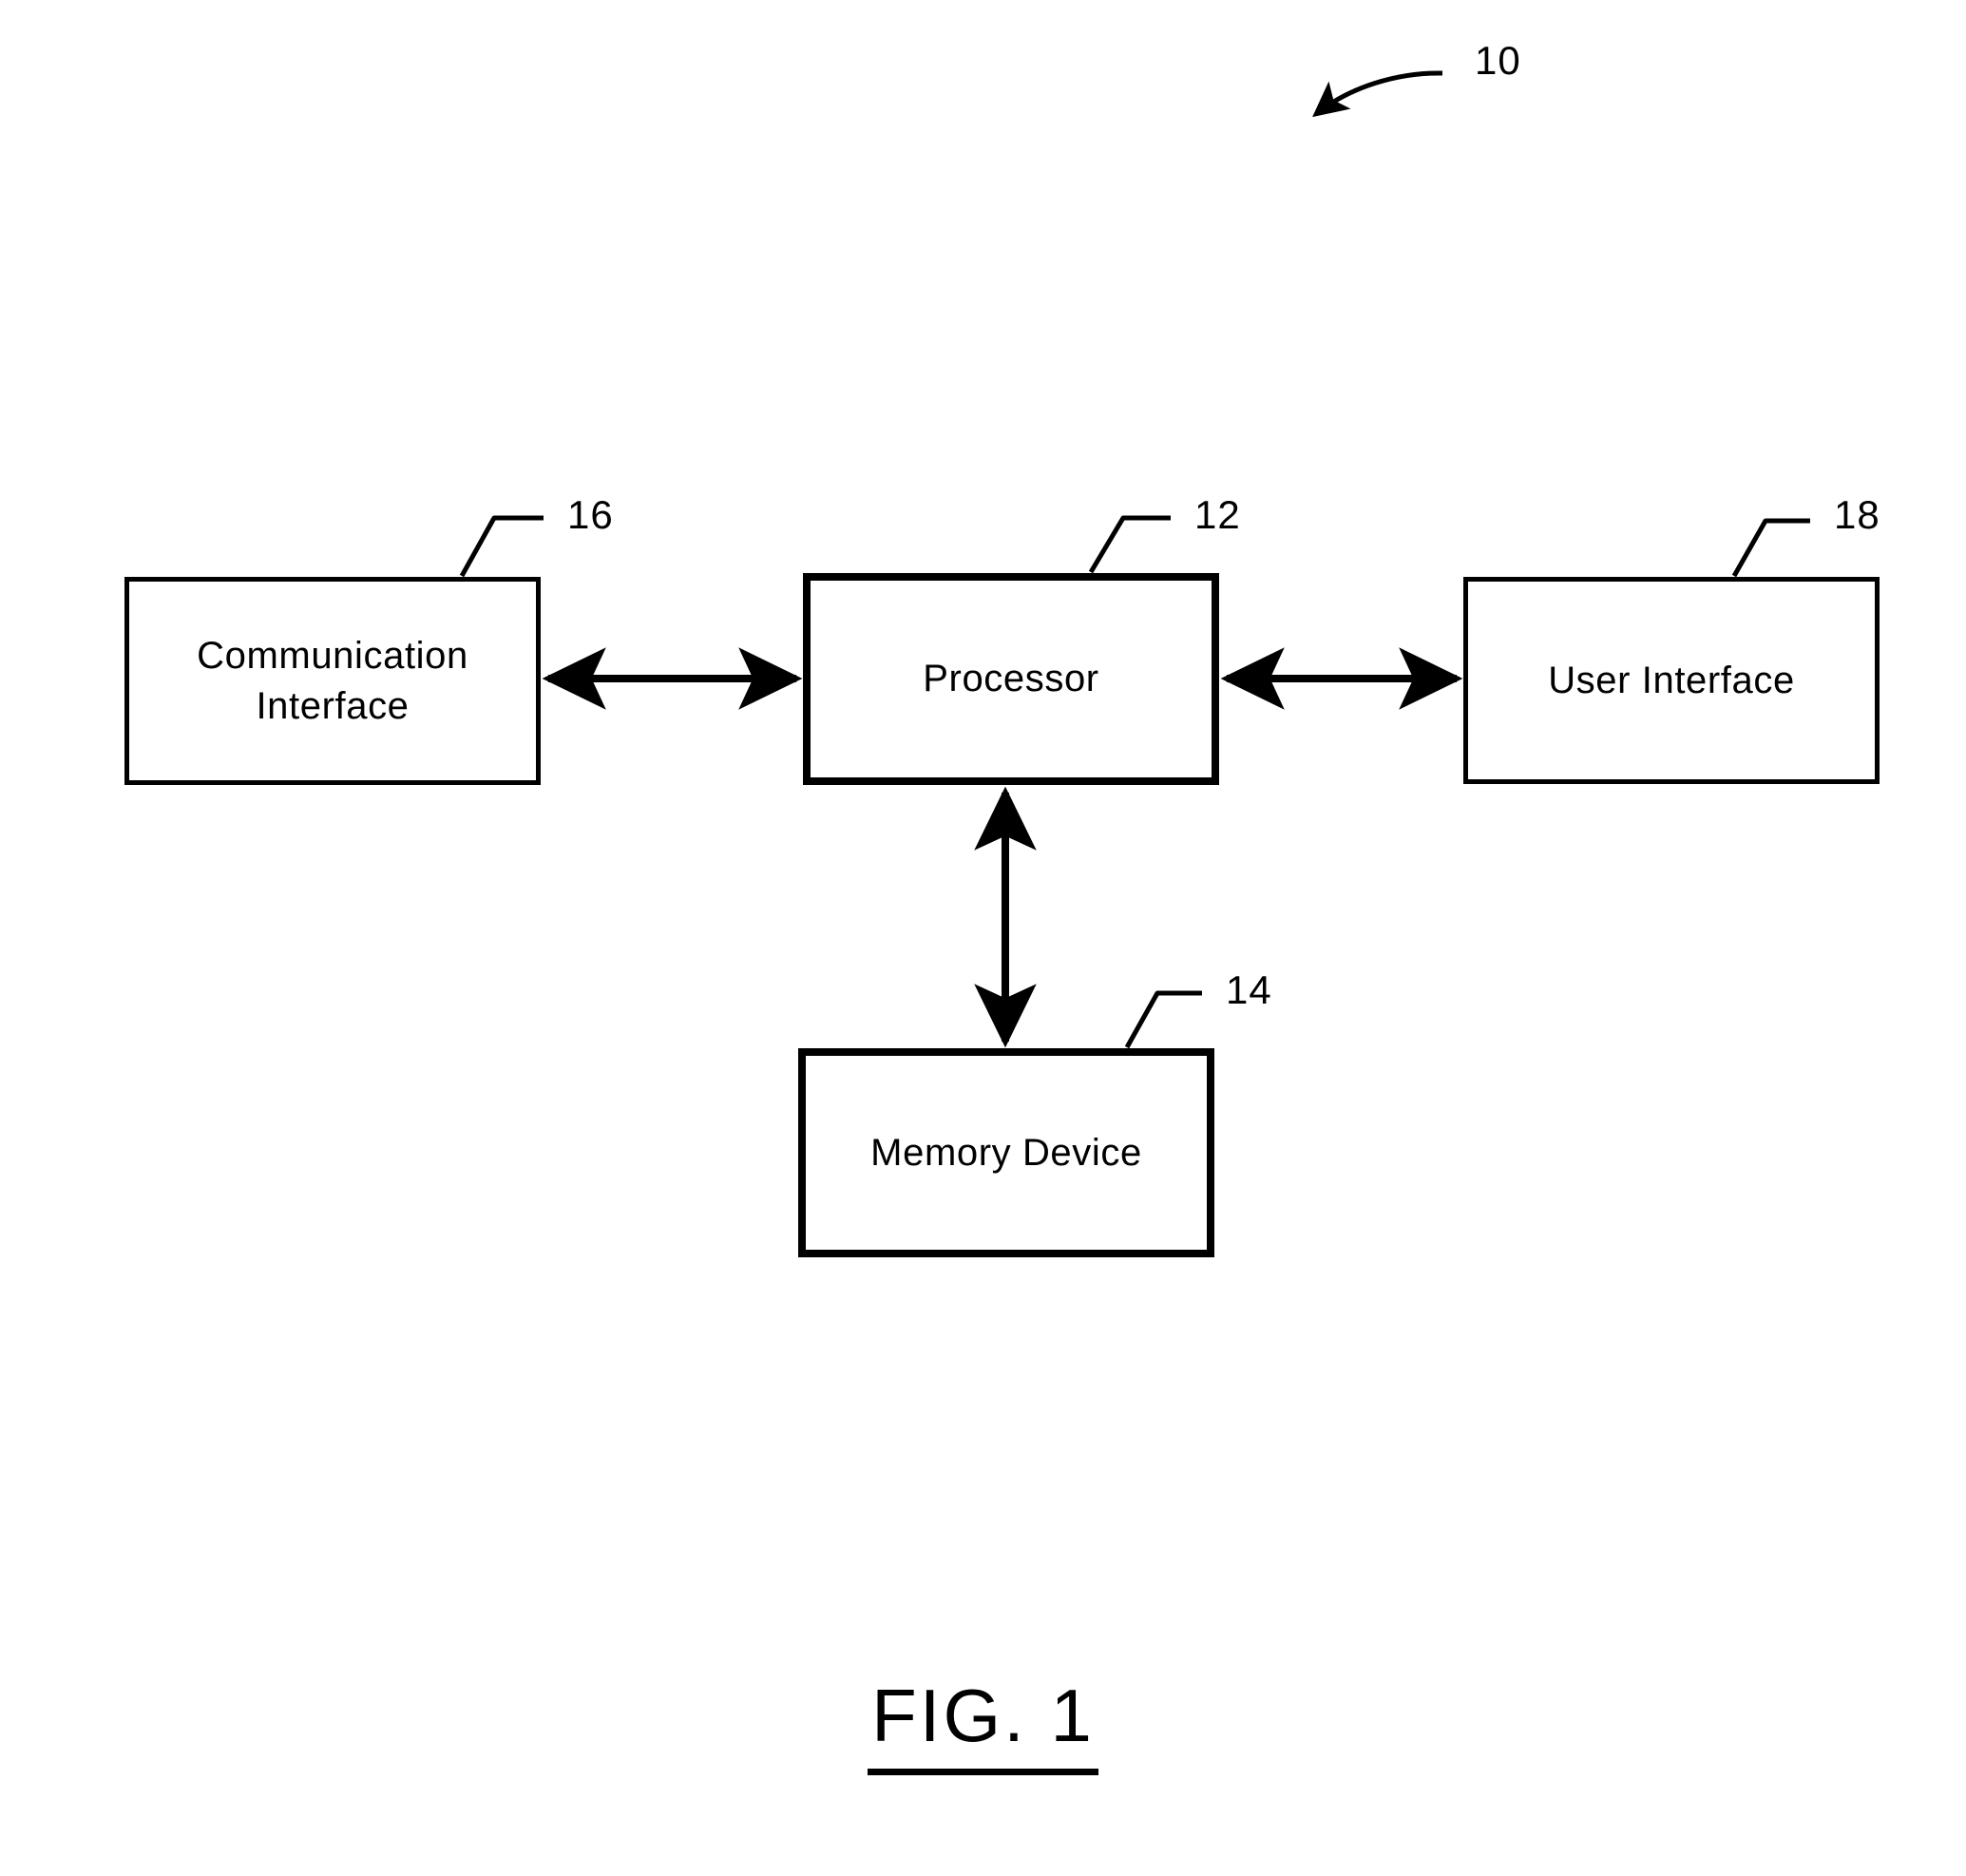  I want to click on node-label-user-interface: User Interface, so click(1671, 680).